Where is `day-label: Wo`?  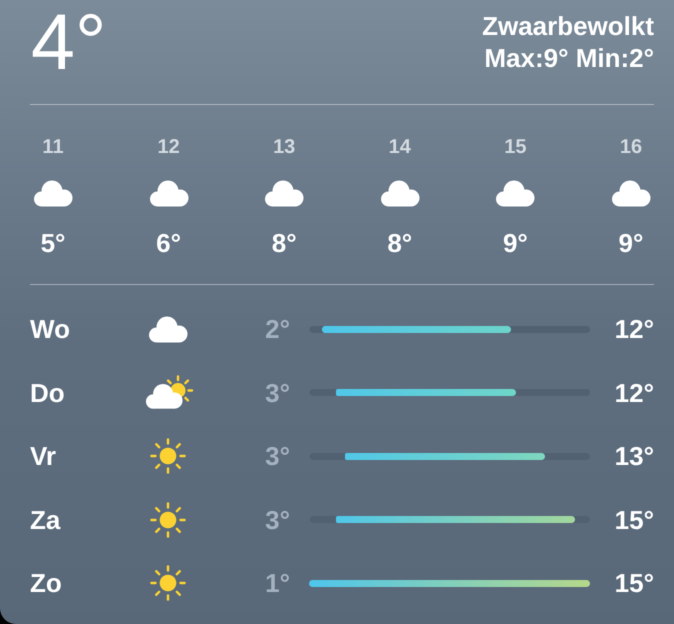
day-label: Wo is located at coordinates (50, 329).